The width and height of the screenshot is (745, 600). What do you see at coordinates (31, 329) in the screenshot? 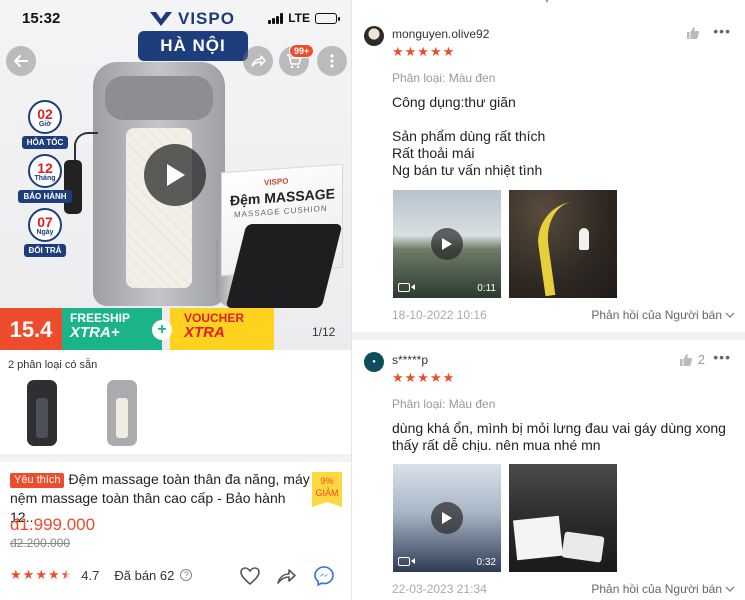
I see `promo-date: 15.4` at bounding box center [31, 329].